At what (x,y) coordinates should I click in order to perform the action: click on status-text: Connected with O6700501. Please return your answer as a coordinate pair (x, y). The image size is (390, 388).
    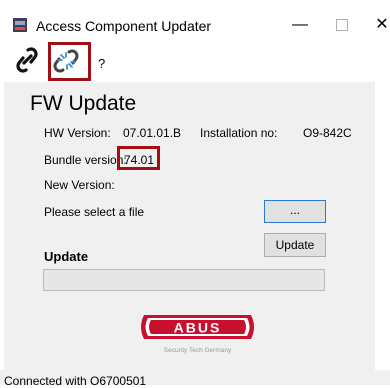
    Looking at the image, I should click on (75, 381).